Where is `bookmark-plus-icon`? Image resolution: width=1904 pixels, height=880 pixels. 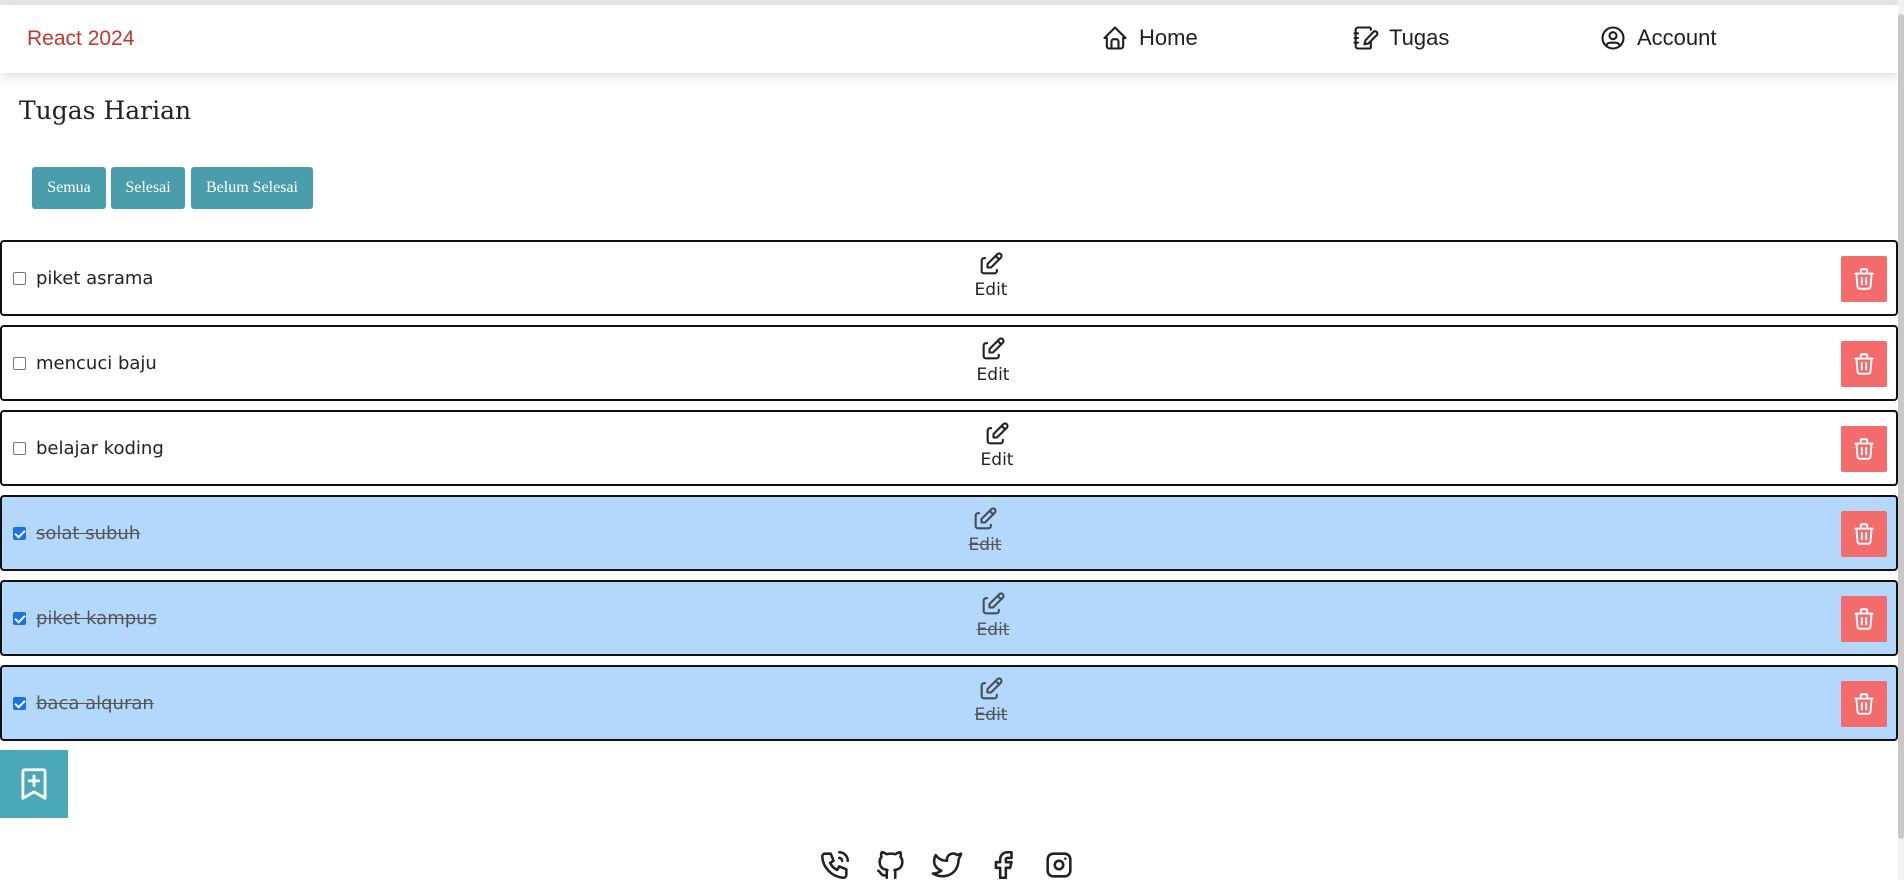
bookmark-plus-icon is located at coordinates (34, 784).